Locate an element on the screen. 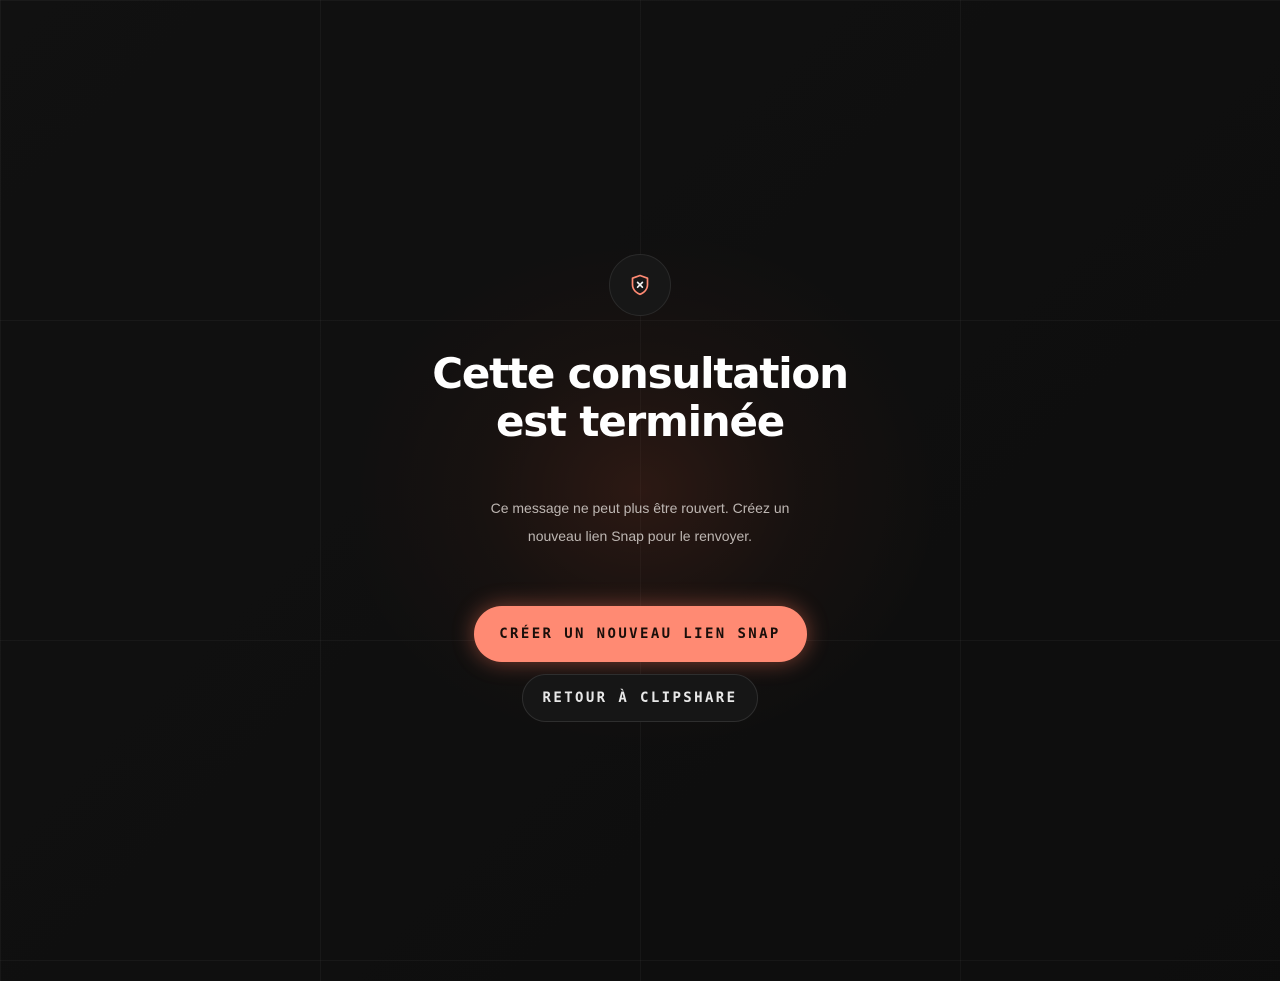  status-badge is located at coordinates (640, 285).